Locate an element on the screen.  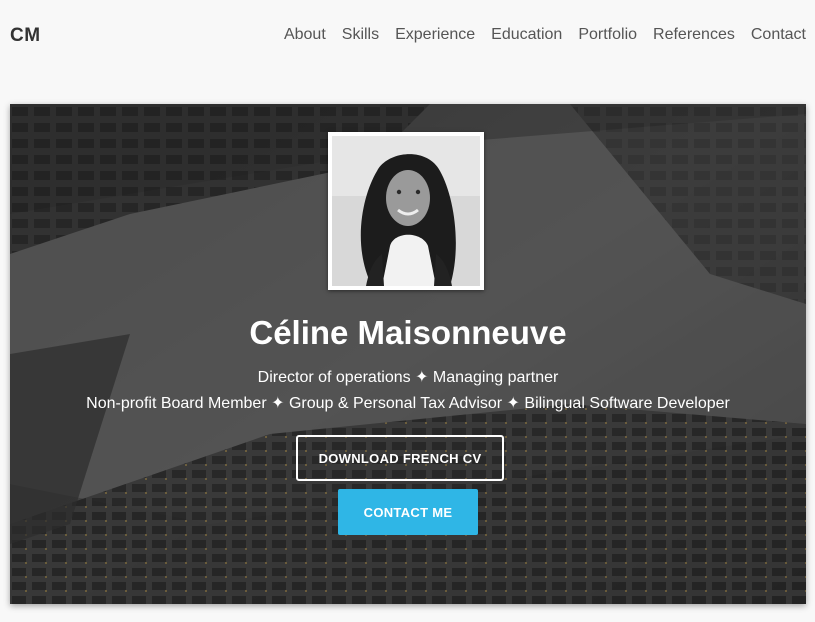
nav-link-portfolio: Portfolio is located at coordinates (607, 35).